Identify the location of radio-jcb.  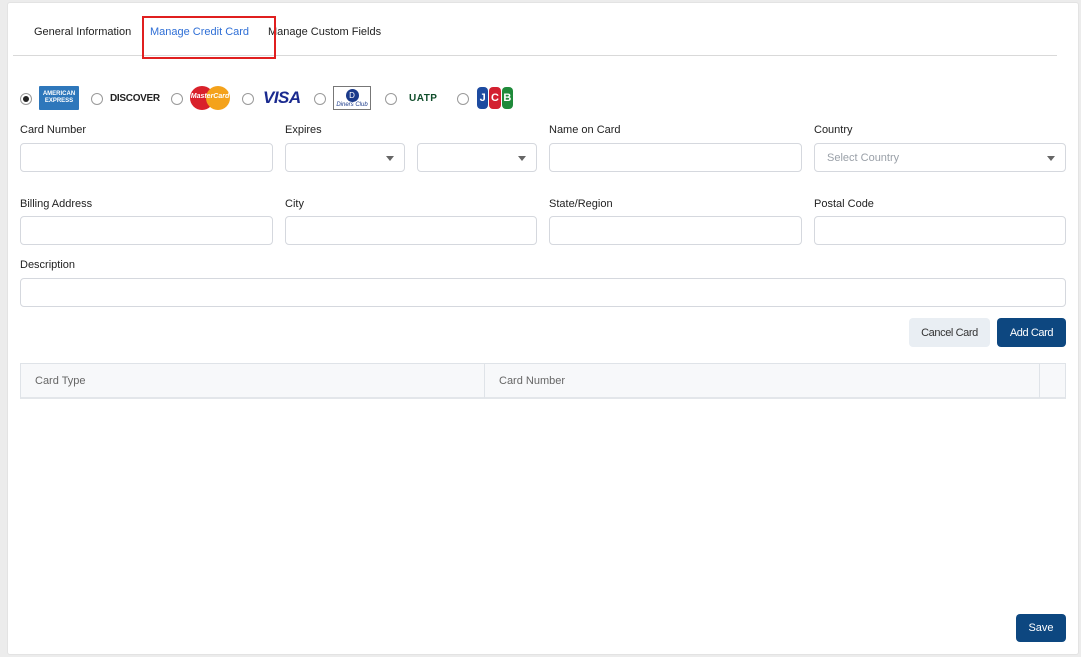
(463, 99).